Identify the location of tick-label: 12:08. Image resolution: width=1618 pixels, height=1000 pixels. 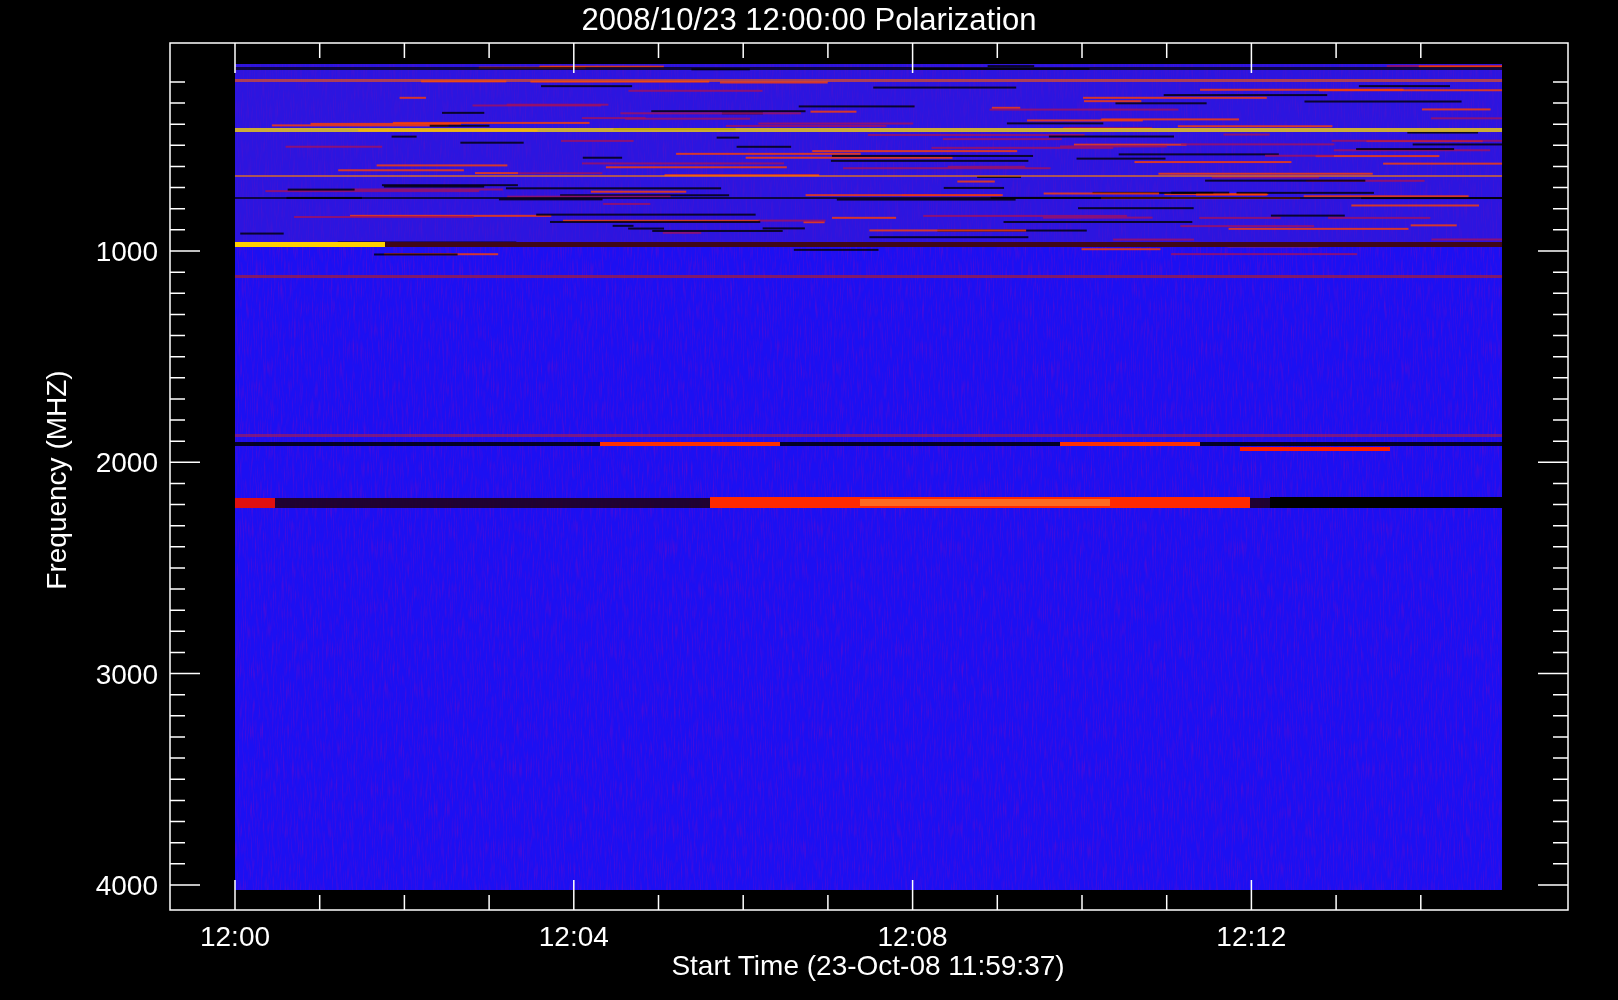
(912, 936).